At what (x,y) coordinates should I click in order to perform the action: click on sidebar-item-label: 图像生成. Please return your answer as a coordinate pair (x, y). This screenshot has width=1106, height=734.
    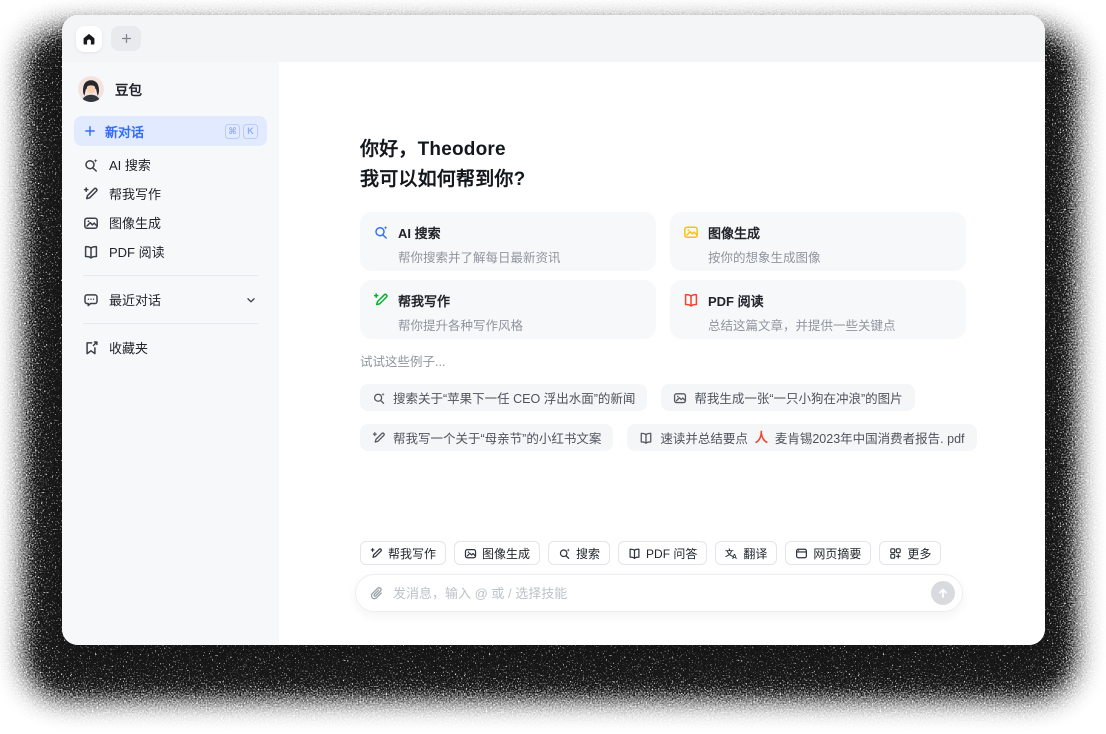
    Looking at the image, I should click on (135, 223).